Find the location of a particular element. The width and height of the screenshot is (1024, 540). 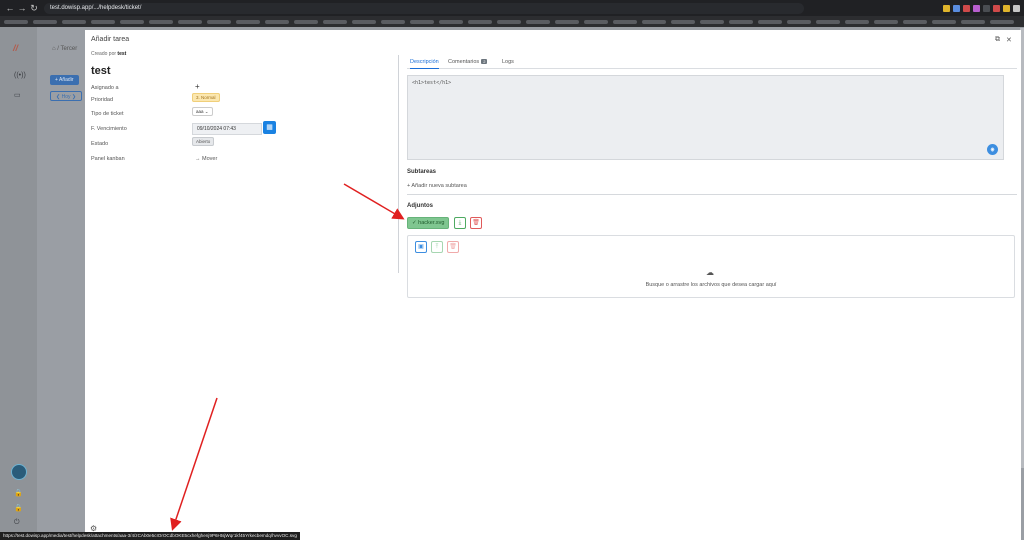

ticket-type-label: Tipo de ticket is located at coordinates (107, 114).